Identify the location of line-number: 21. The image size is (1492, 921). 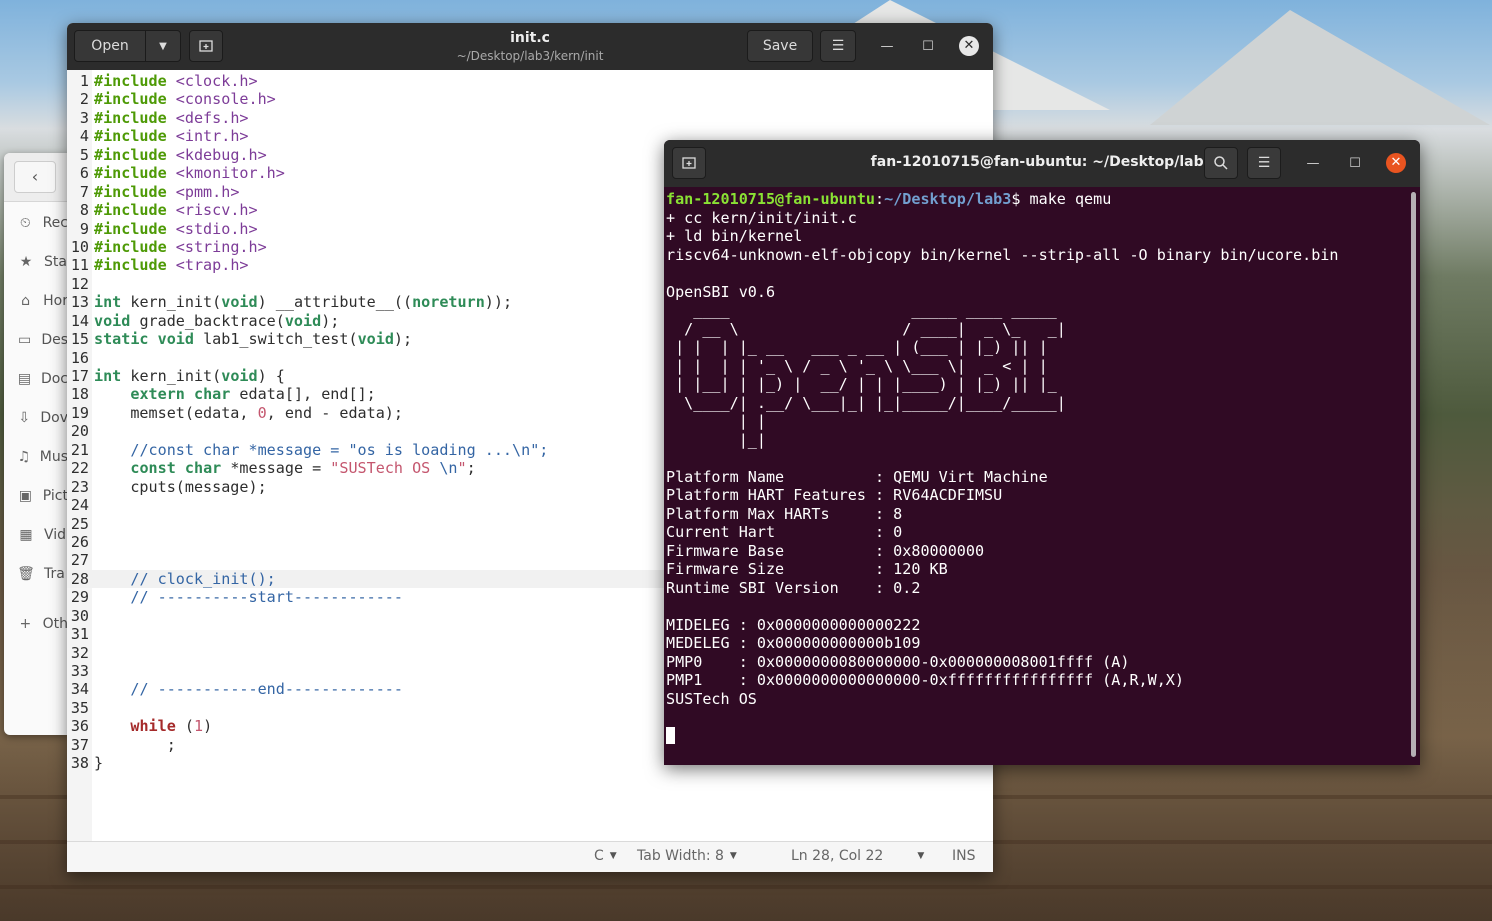
(79, 449).